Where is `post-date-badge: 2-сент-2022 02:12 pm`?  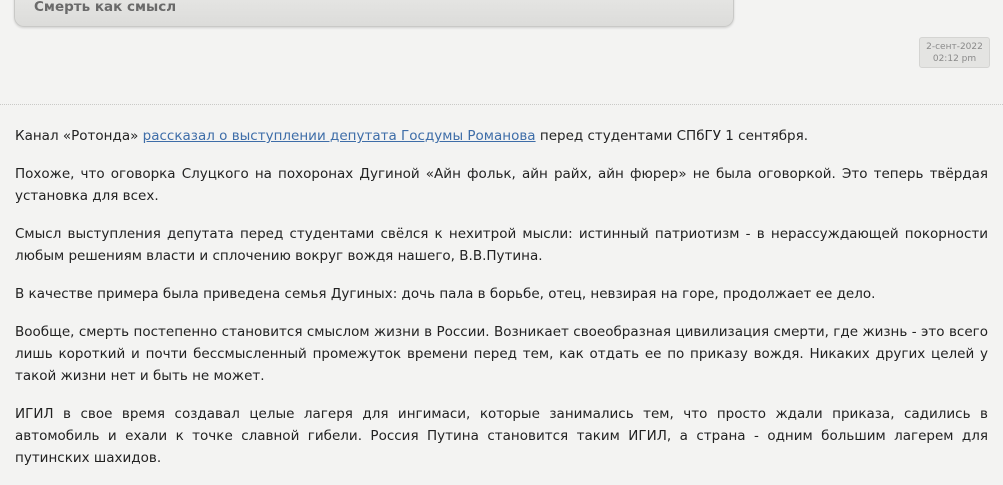
post-date-badge: 2-сент-2022 02:12 pm is located at coordinates (954, 52).